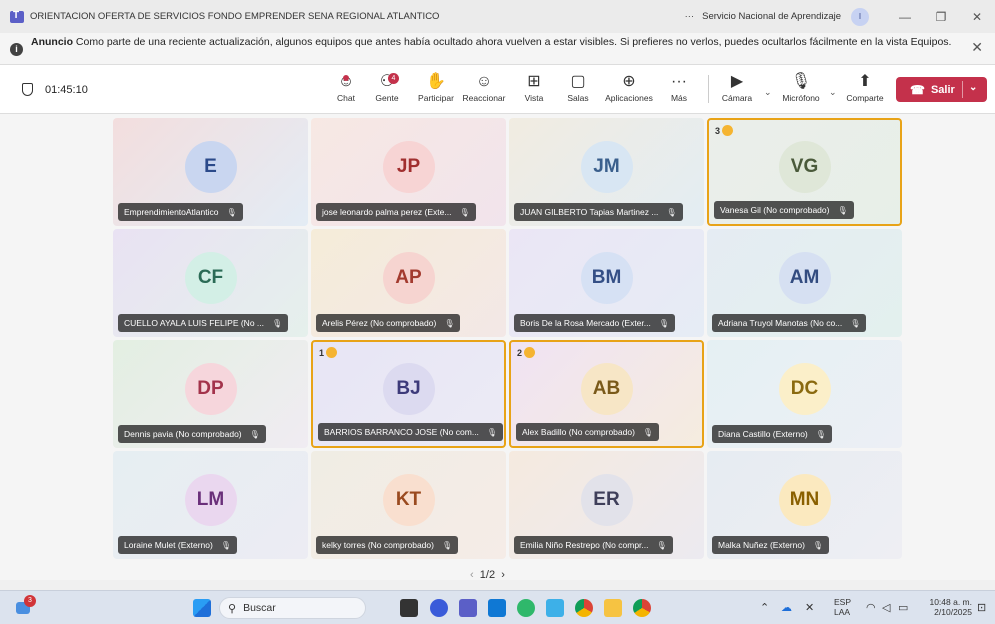 This screenshot has height=624, width=995. I want to click on clock: 10:48 a. m. 2/10/2025, so click(946, 607).